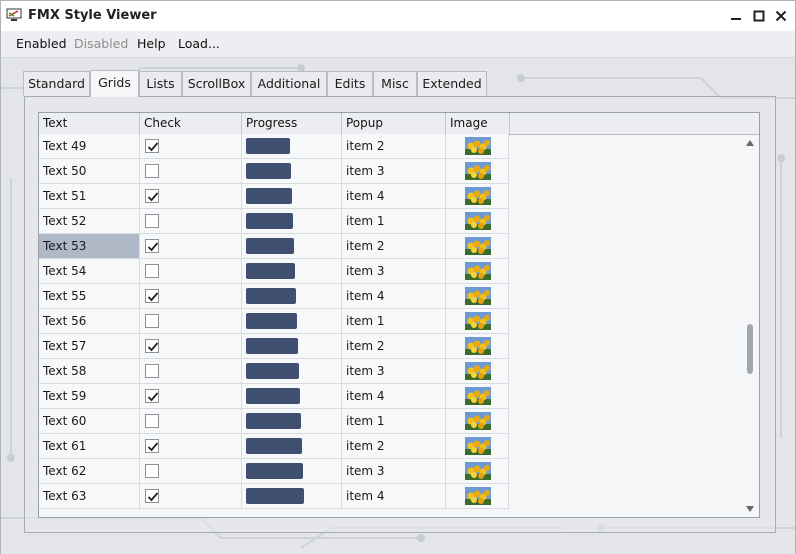 The image size is (796, 554). Describe the element at coordinates (289, 83) in the screenshot. I see `tab-additional: Additional` at that location.